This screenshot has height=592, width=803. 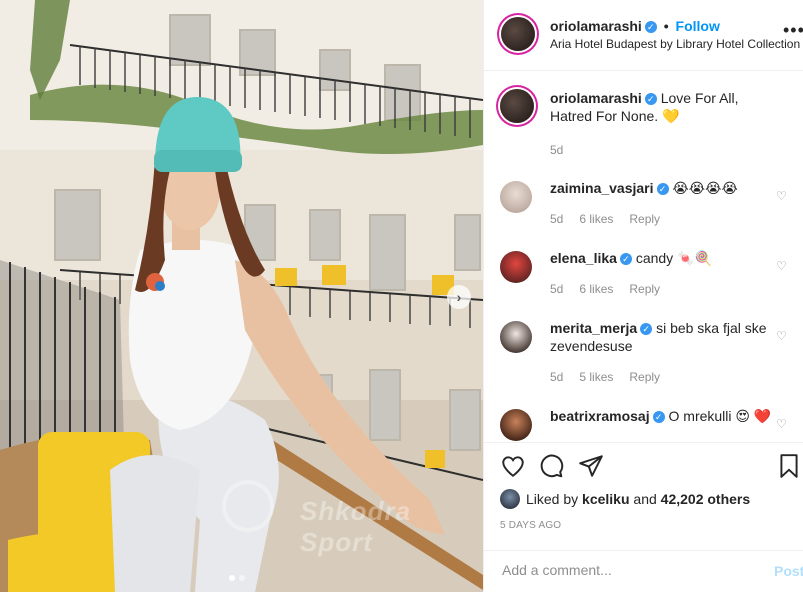 What do you see at coordinates (706, 499) in the screenshot?
I see `likes-others-link: 42,202 others` at bounding box center [706, 499].